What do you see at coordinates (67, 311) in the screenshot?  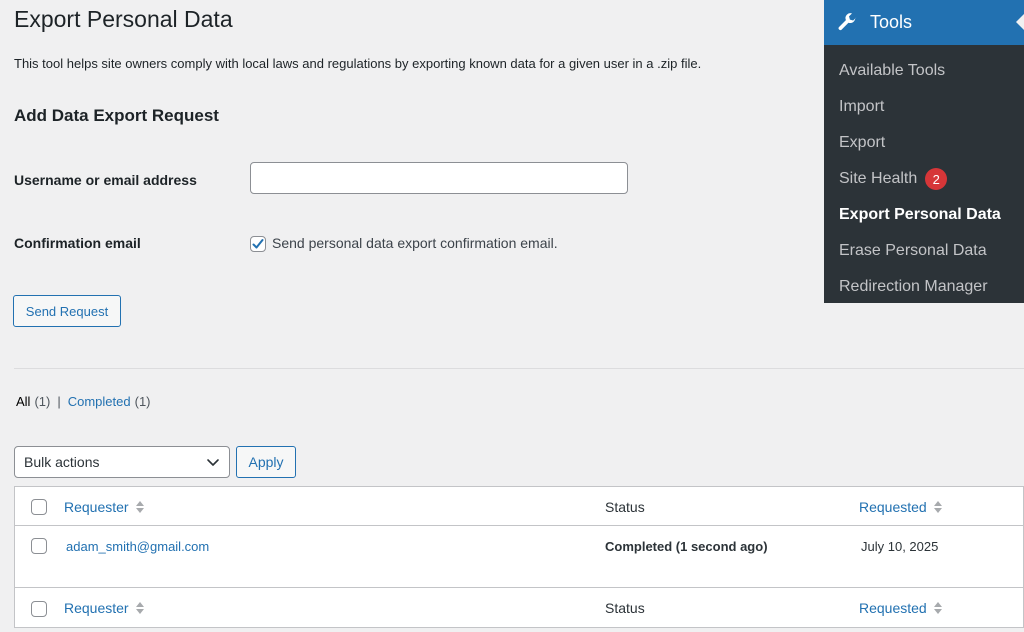 I see `send-request-button: Send Request` at bounding box center [67, 311].